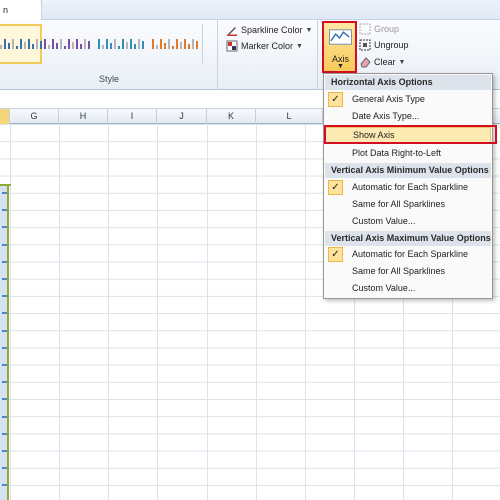 The height and width of the screenshot is (500, 500). I want to click on column-header-j: J, so click(182, 116).